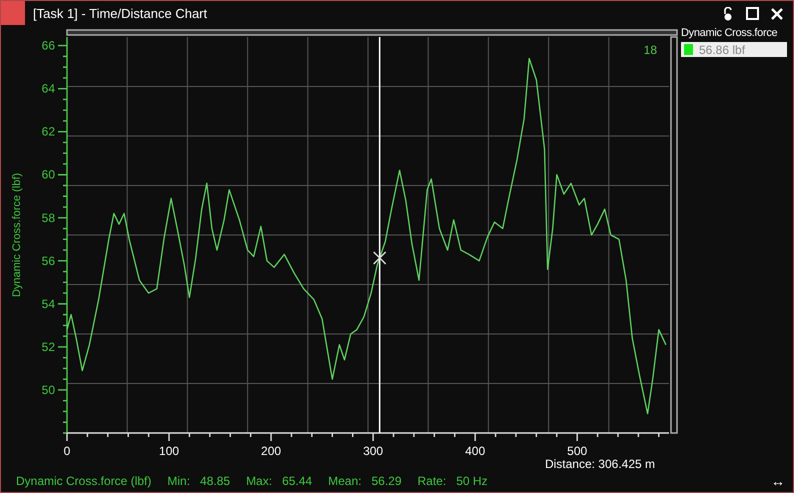 The image size is (794, 493). What do you see at coordinates (215, 481) in the screenshot?
I see `stat-value: 48.85` at bounding box center [215, 481].